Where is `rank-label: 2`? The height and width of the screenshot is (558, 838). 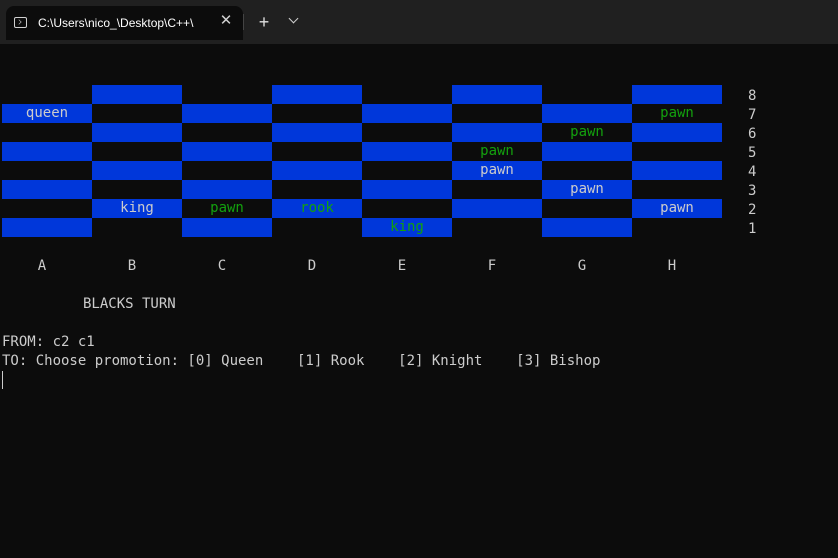
rank-label: 2 is located at coordinates (752, 210).